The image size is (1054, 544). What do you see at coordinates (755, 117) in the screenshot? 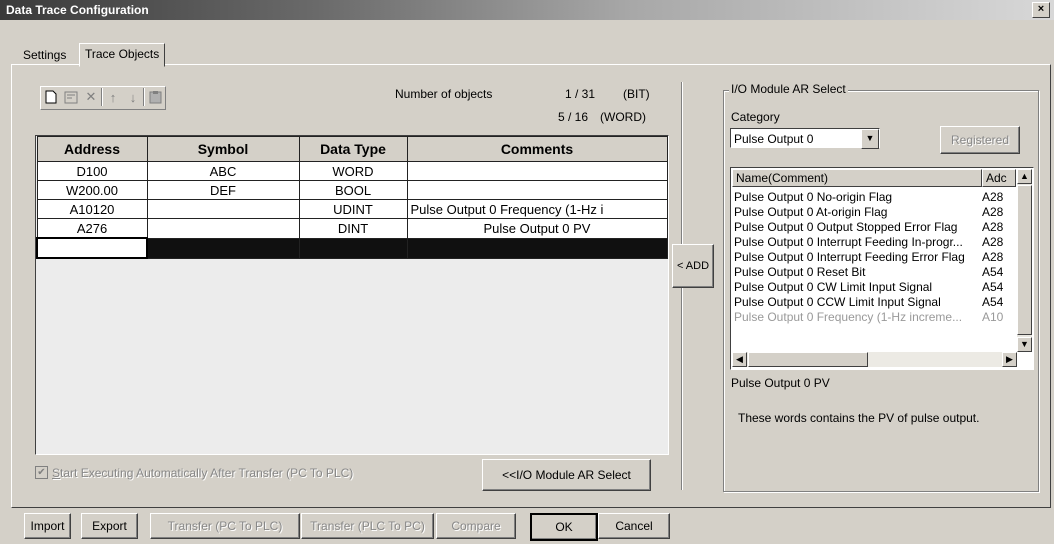
I see `category-label: Category` at bounding box center [755, 117].